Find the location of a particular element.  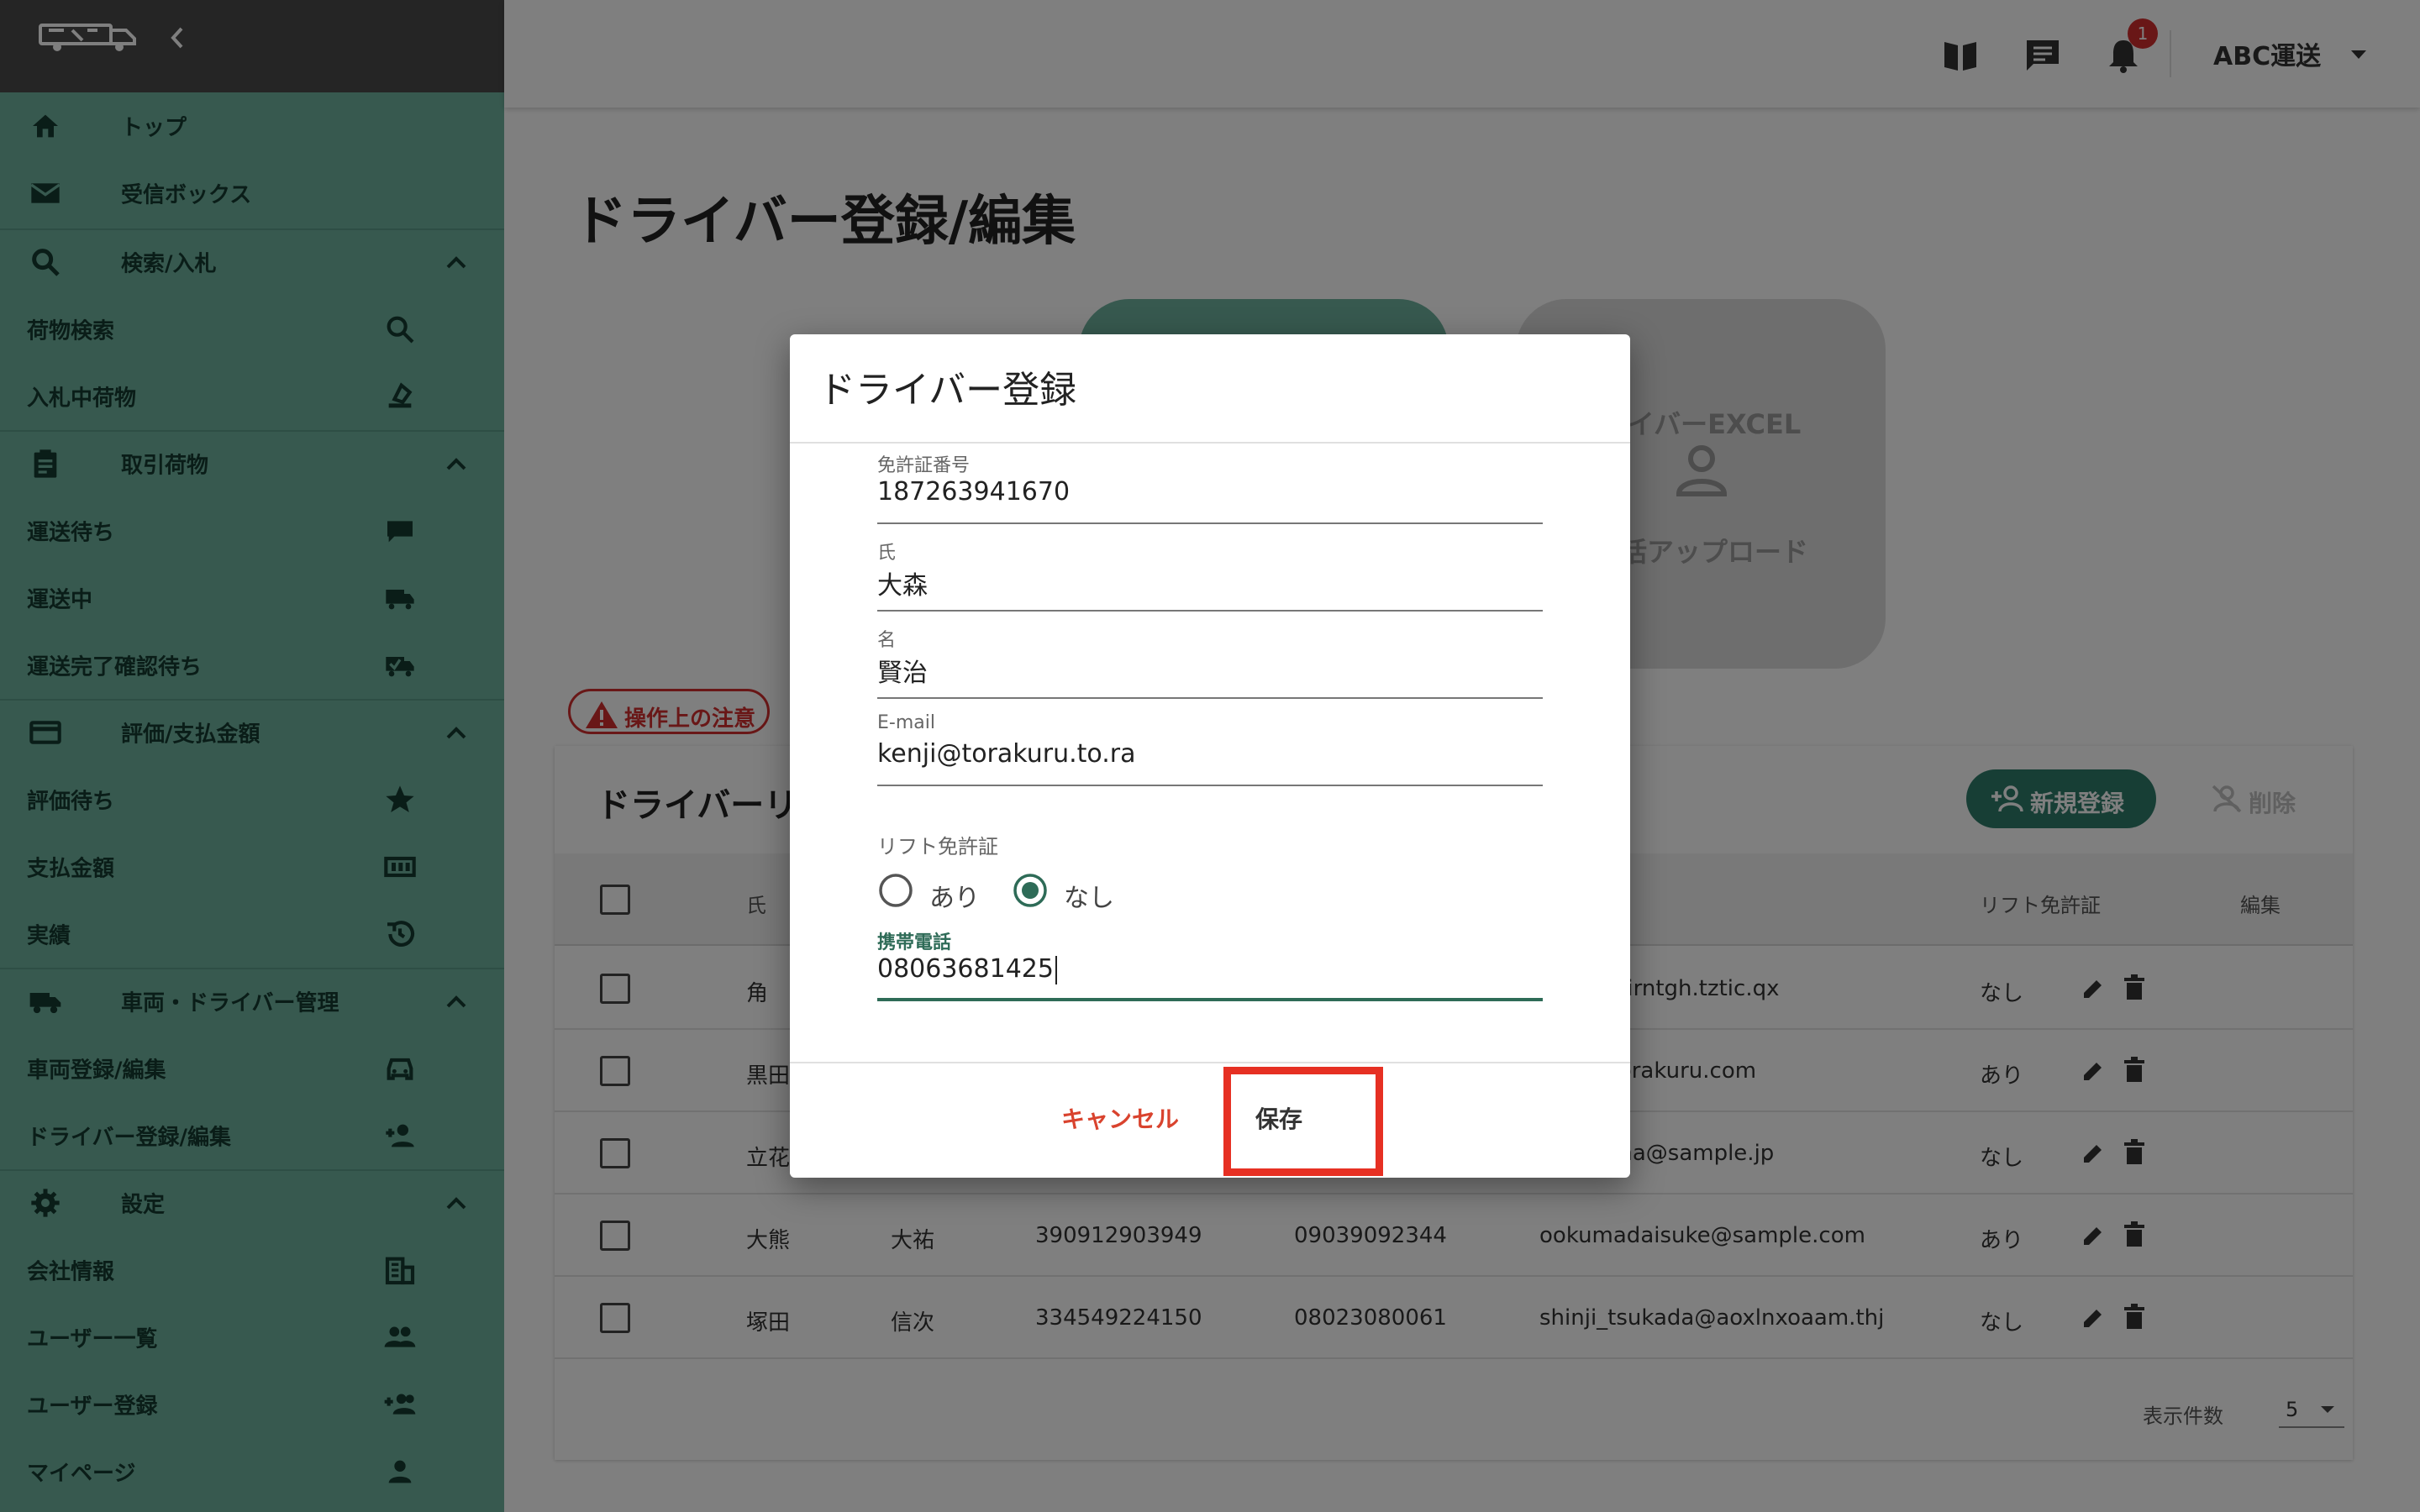

text-caret is located at coordinates (1056, 969).